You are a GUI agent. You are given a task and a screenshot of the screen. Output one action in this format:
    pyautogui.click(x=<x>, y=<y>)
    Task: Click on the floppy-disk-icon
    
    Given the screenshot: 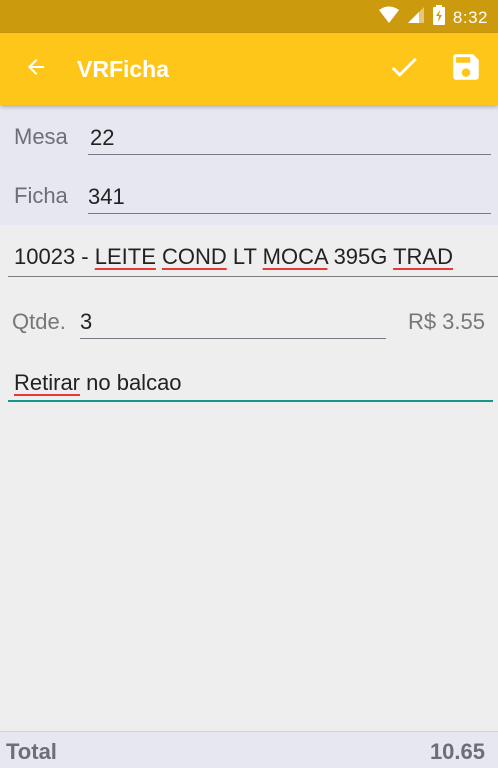 What is the action you would take?
    pyautogui.click(x=466, y=69)
    